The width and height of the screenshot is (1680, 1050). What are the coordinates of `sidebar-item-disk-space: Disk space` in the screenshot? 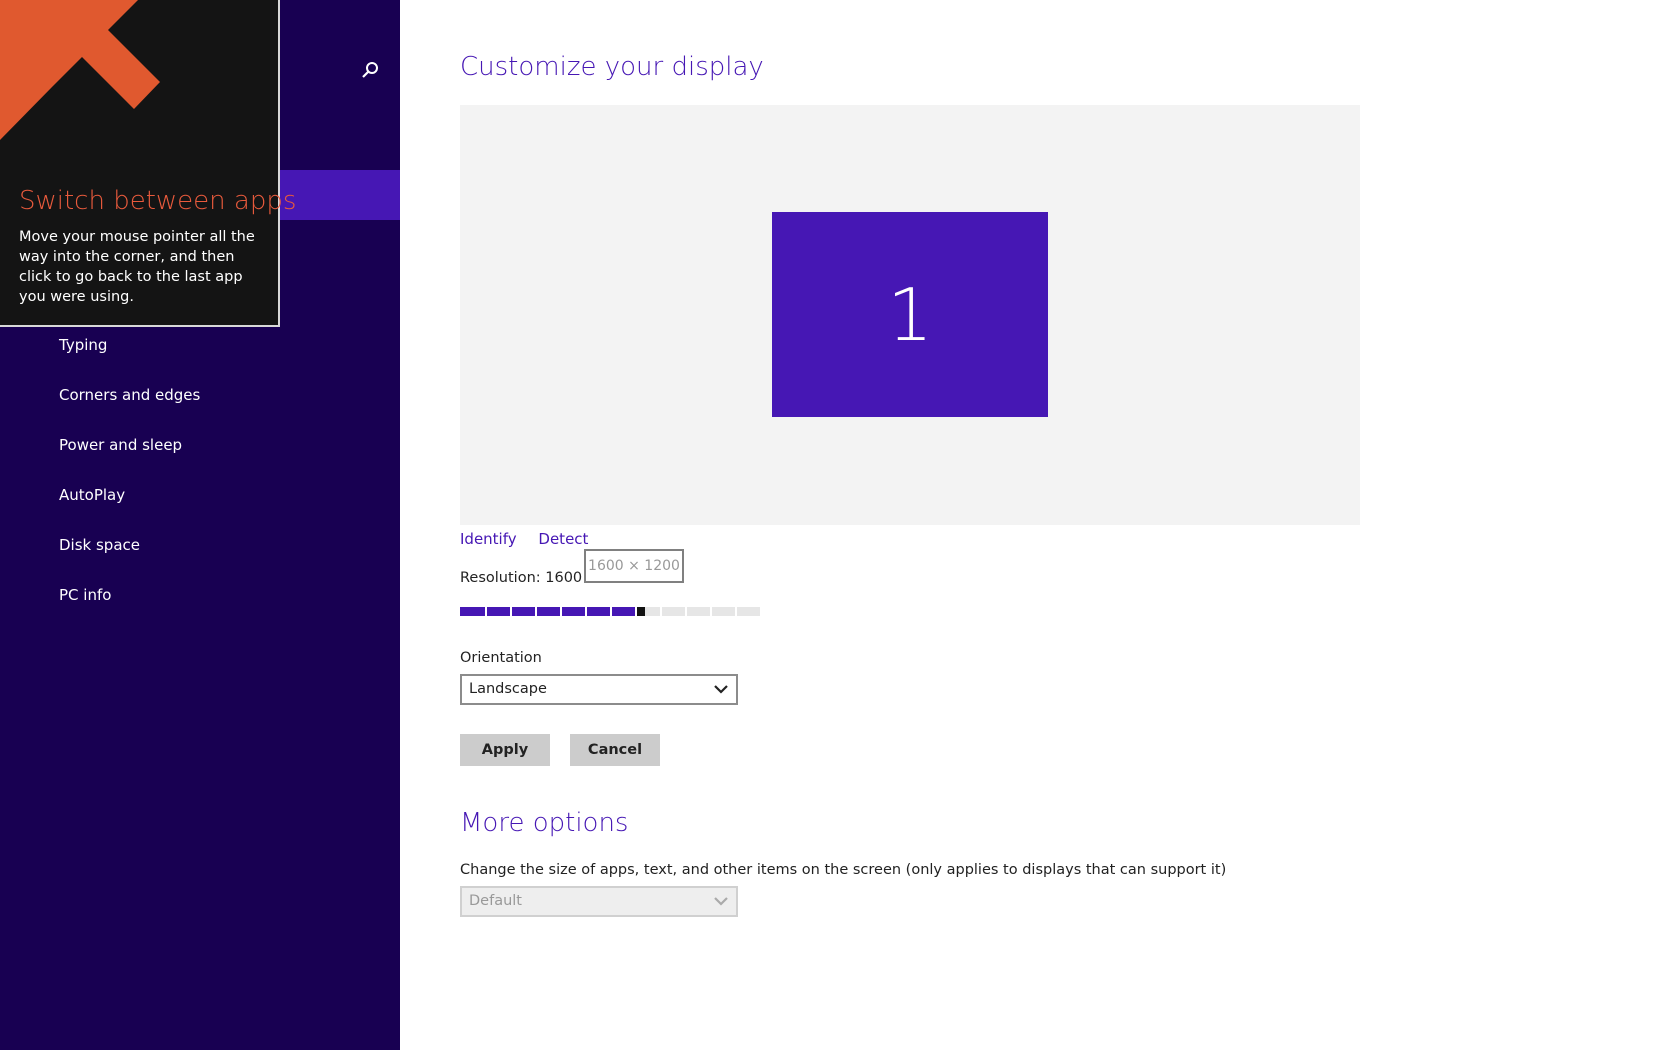 It's located at (129, 555).